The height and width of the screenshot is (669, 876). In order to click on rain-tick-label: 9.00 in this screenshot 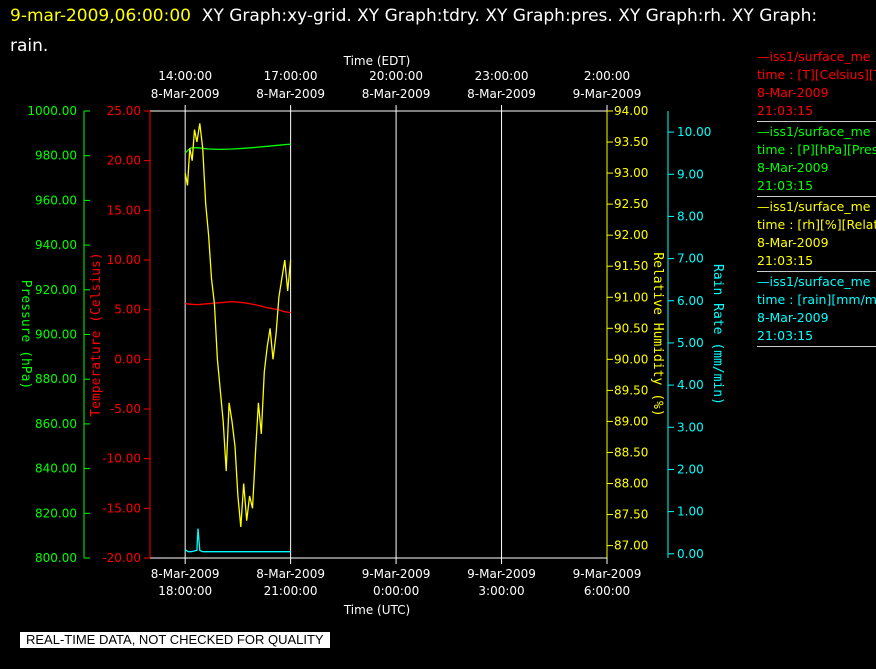, I will do `click(690, 174)`.